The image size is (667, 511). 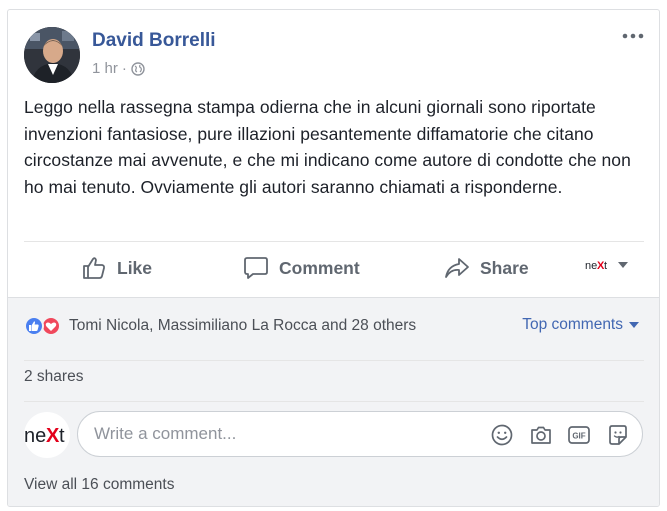 I want to click on next-logo-icon: ne X t, so click(x=596, y=266).